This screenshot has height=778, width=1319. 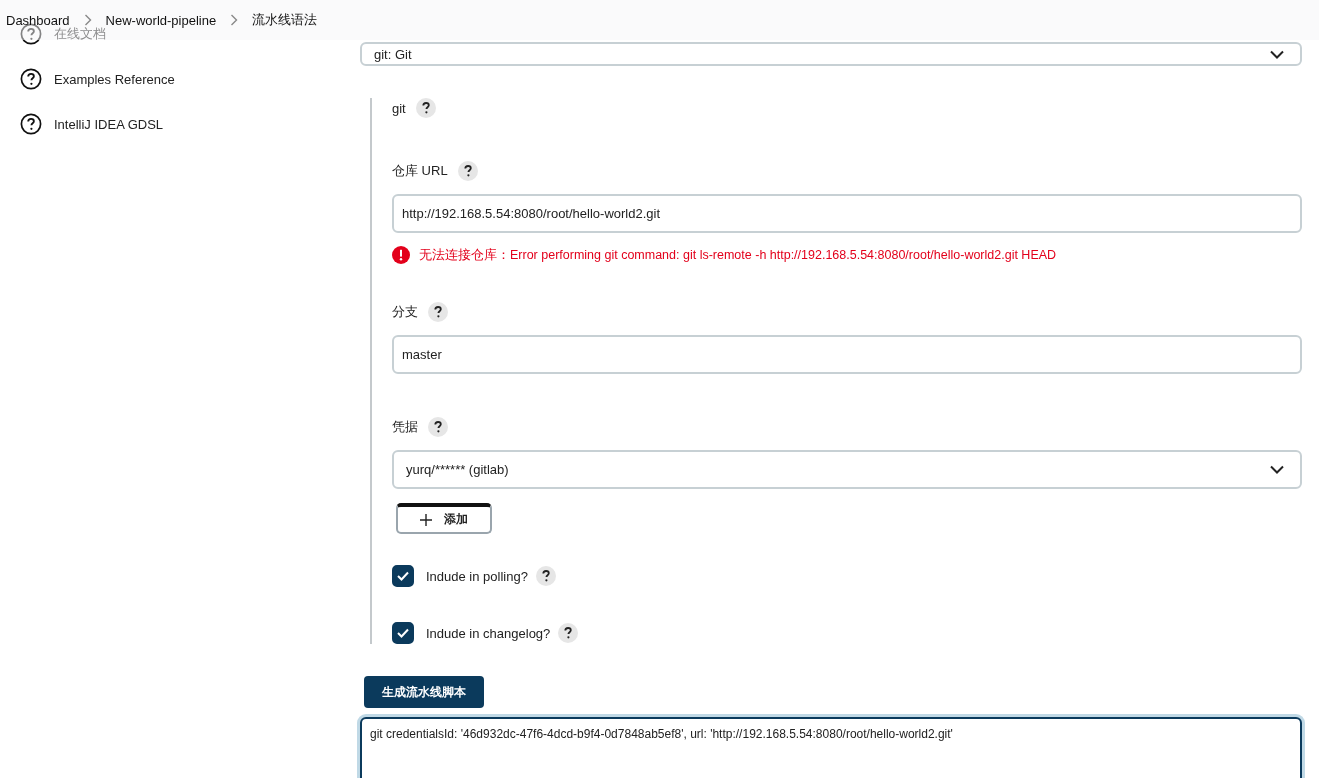 What do you see at coordinates (847, 354) in the screenshot?
I see `input-field: master` at bounding box center [847, 354].